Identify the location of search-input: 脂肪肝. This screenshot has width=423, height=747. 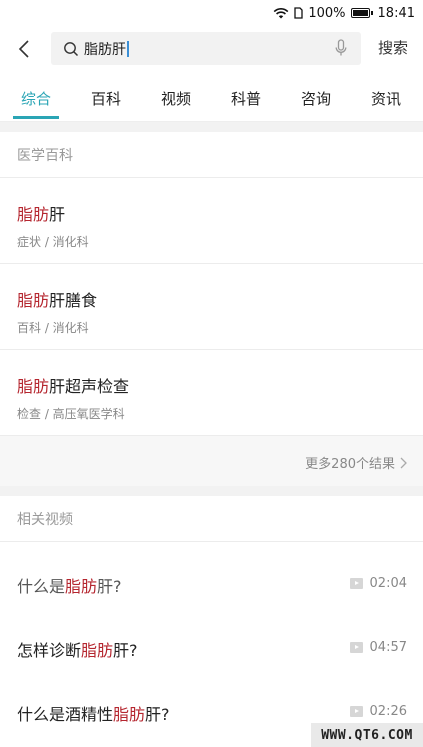
(206, 48).